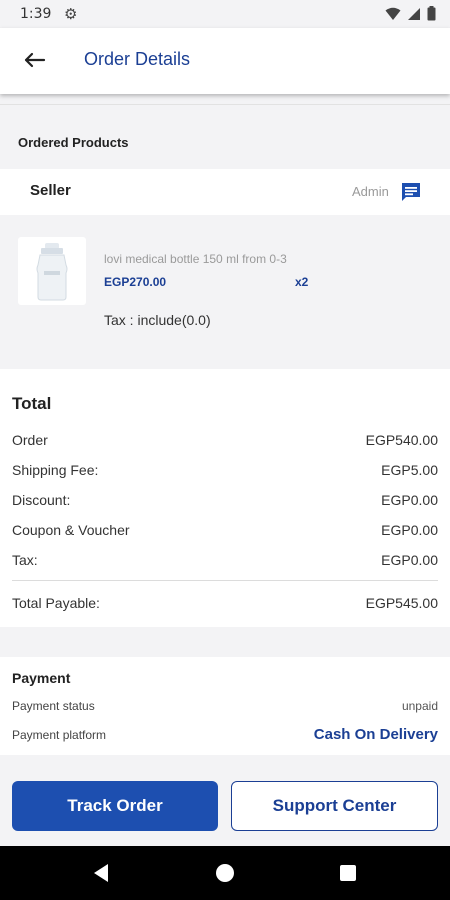  Describe the element at coordinates (53, 706) in the screenshot. I see `payment-status-label: Payment status` at that location.